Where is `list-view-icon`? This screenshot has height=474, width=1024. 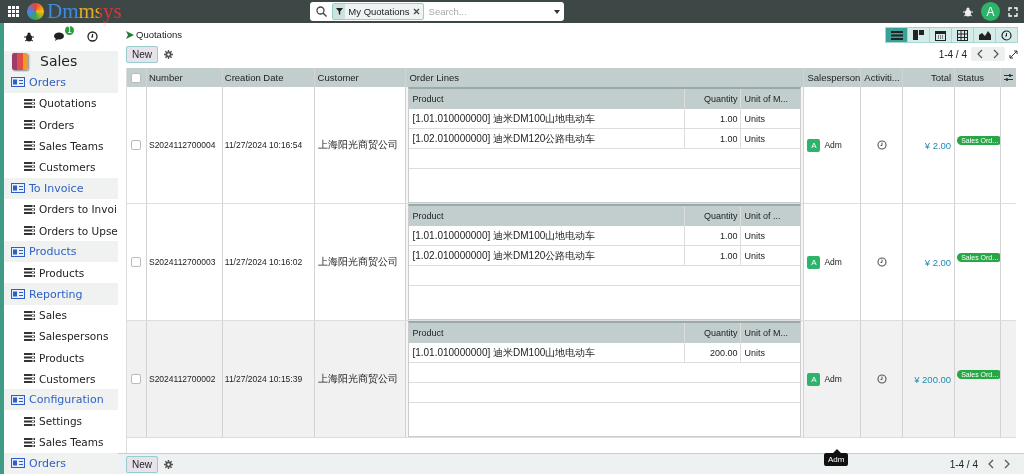 list-view-icon is located at coordinates (896, 35).